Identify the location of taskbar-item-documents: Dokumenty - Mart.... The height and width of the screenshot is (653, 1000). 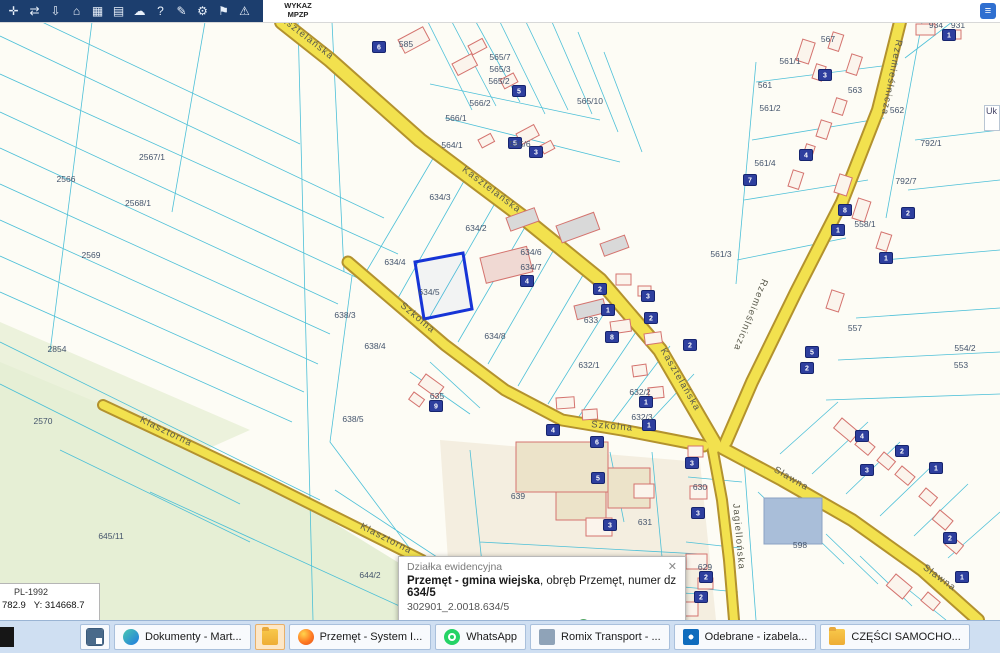
(182, 637).